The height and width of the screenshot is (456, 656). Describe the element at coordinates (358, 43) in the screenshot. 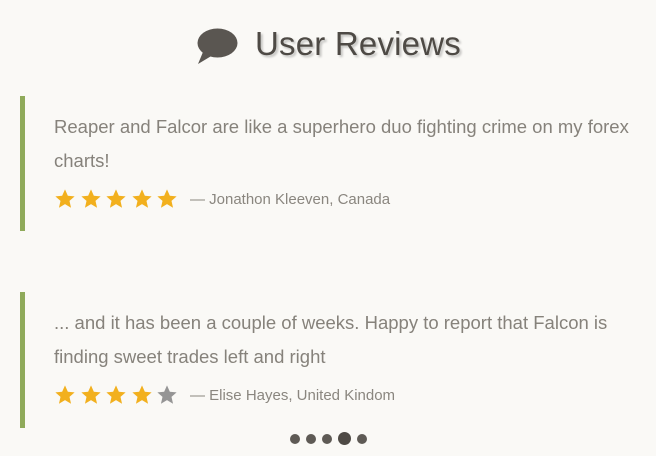

I see `page-title: User Reviews` at that location.